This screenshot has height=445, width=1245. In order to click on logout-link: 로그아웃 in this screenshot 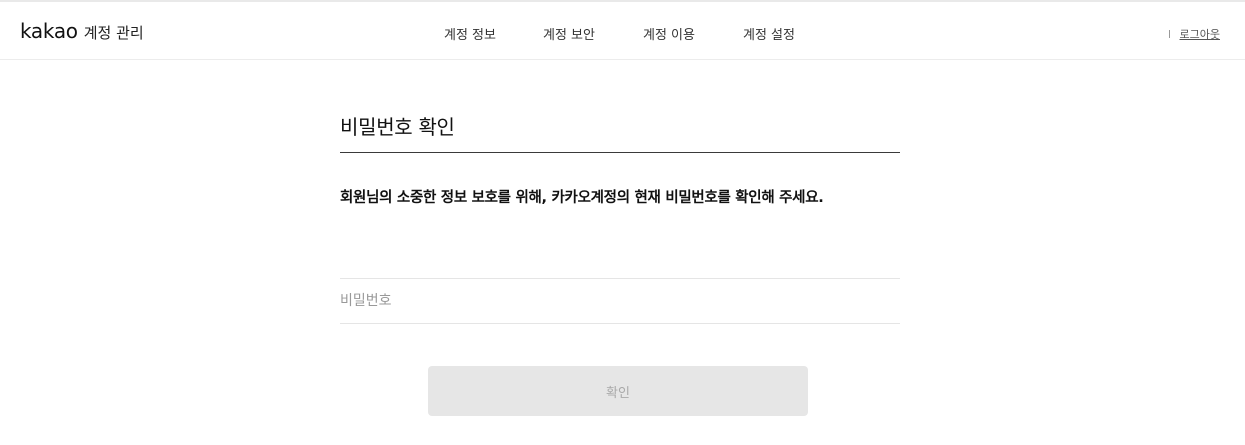, I will do `click(1200, 34)`.